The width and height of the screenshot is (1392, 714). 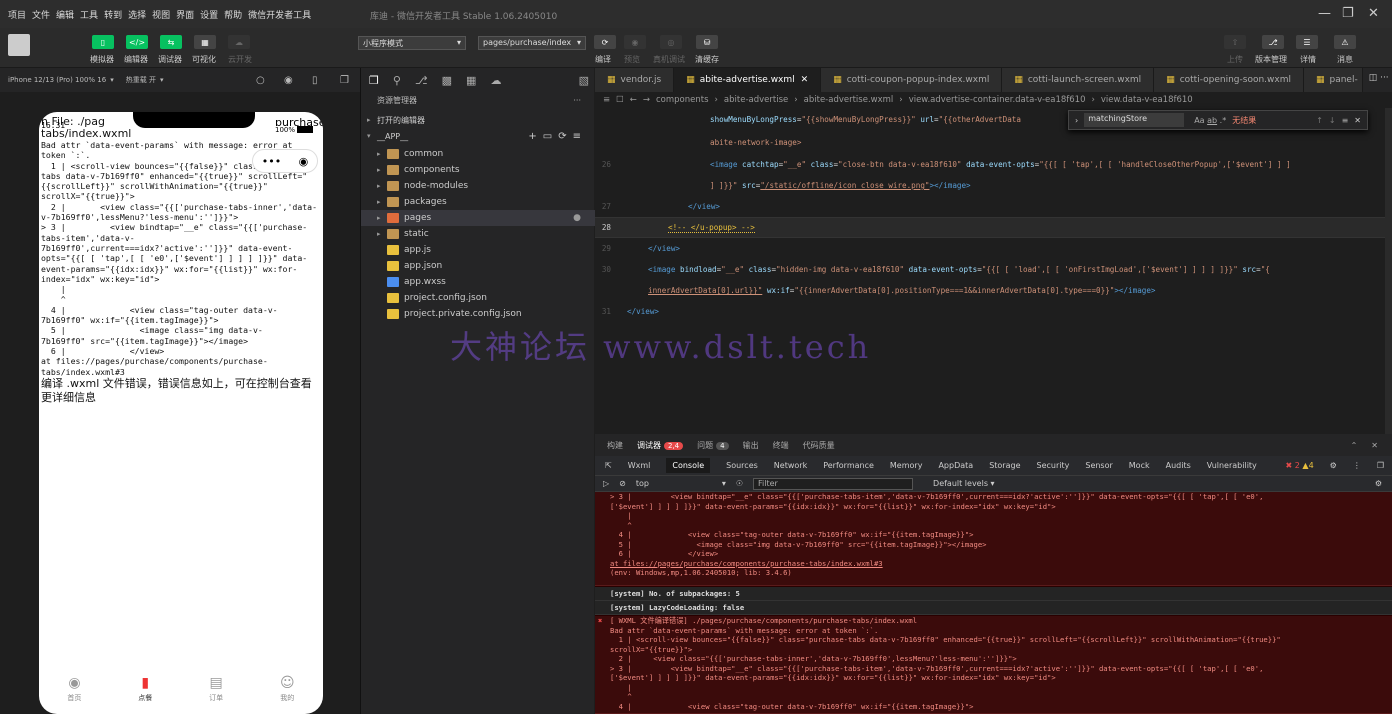 I want to click on tab-orders: ▤ 订单, so click(x=216, y=689).